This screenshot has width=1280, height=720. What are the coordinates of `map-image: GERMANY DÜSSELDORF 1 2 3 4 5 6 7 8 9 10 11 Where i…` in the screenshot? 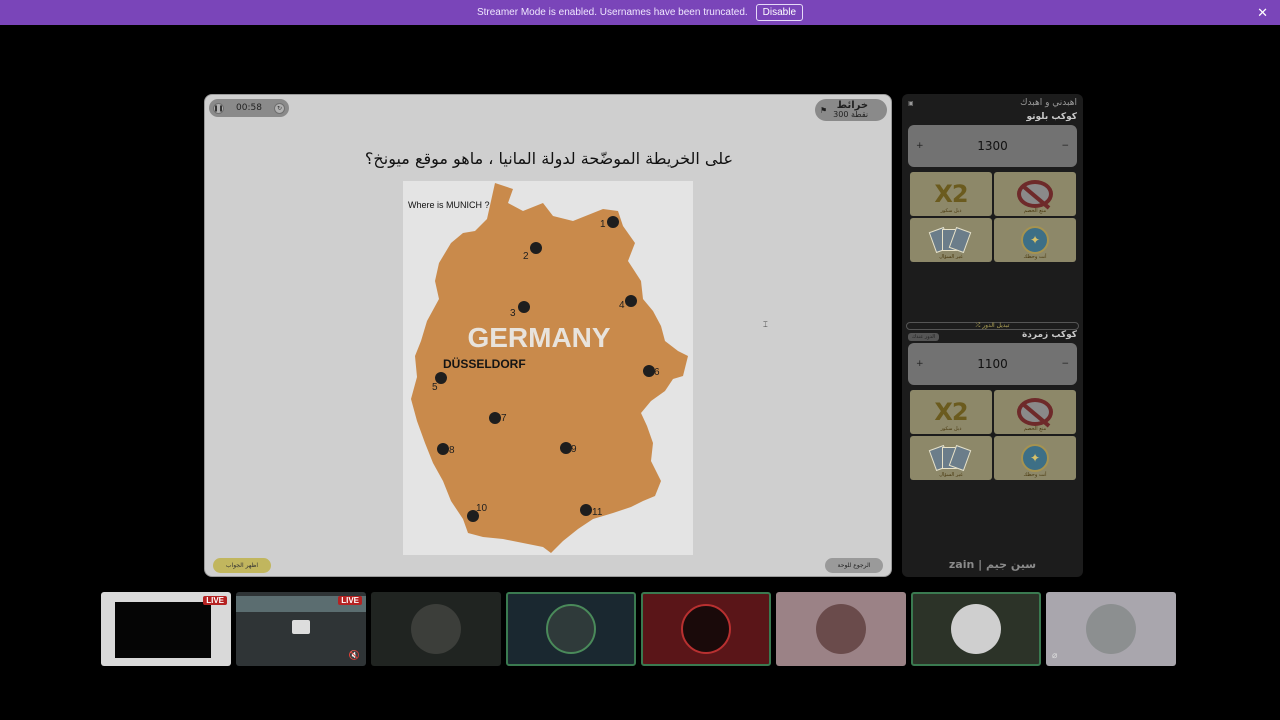 It's located at (548, 368).